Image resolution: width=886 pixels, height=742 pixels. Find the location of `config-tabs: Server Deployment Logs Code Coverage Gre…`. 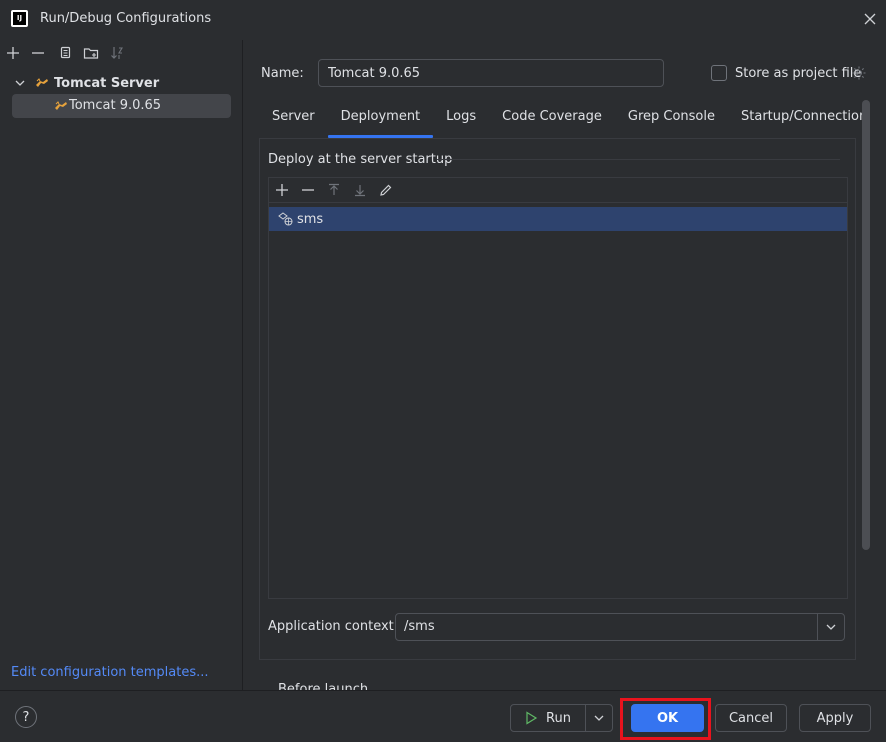

config-tabs: Server Deployment Logs Code Coverage Gre… is located at coordinates (569, 119).